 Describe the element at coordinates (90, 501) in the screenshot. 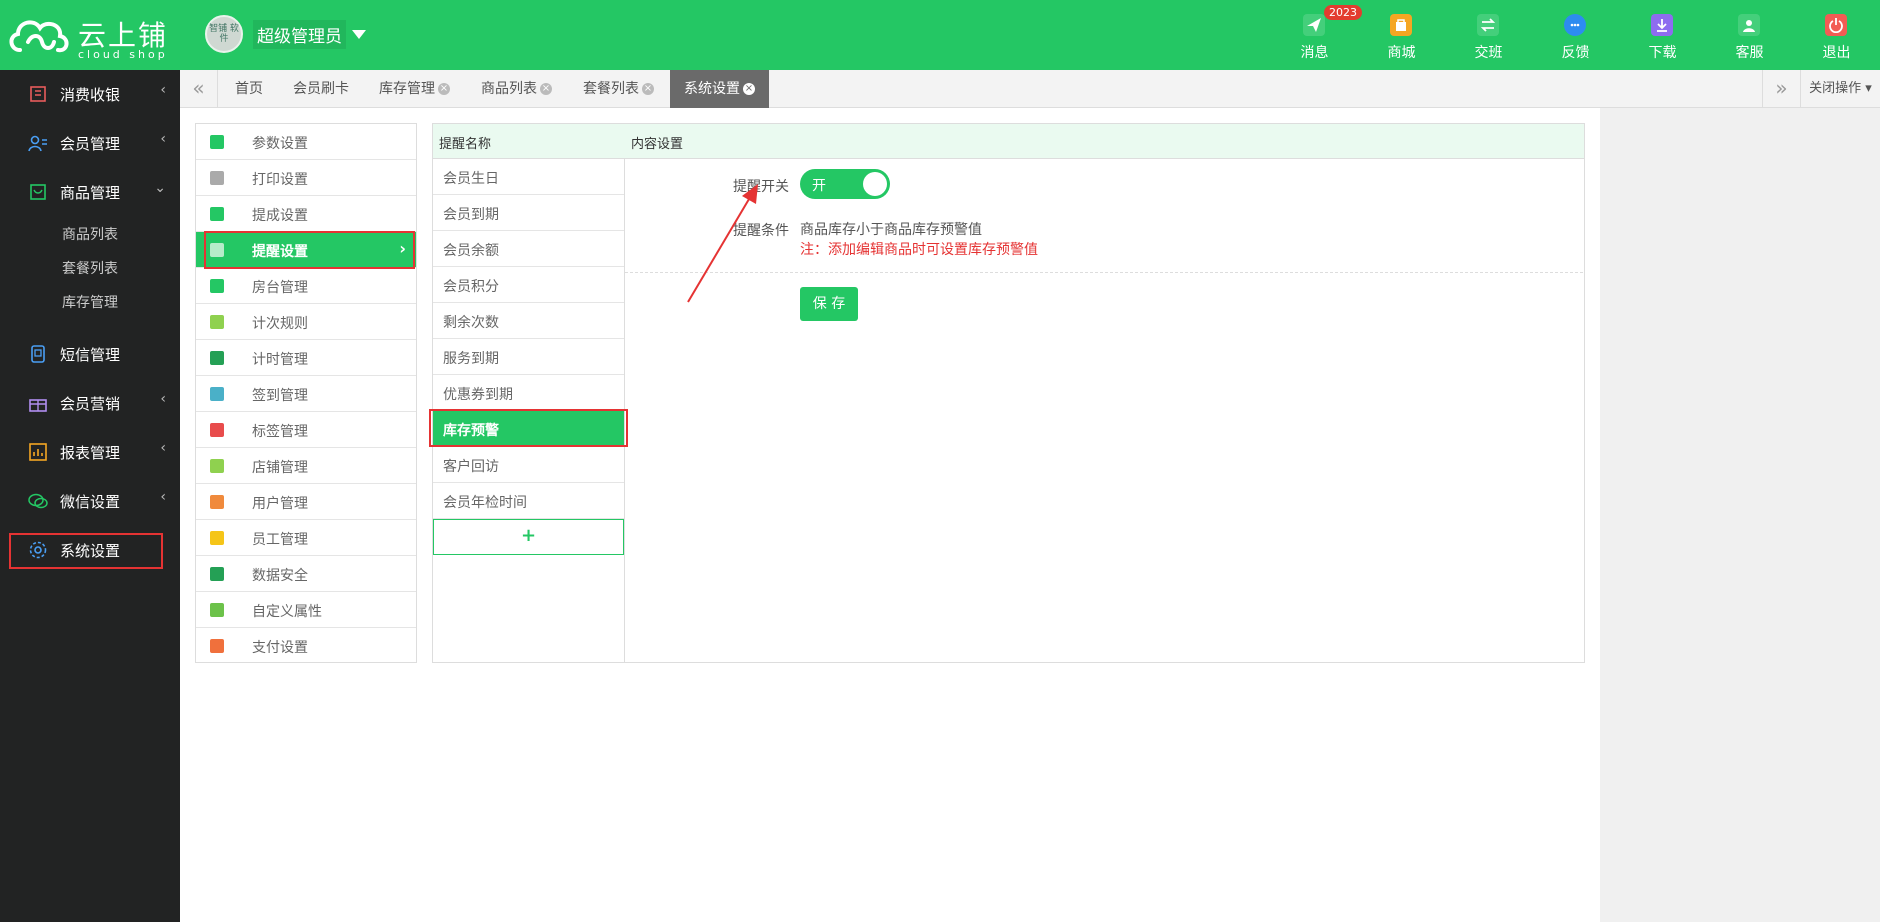

I see `sidebar-item-wechat: 微信设置 ‹` at that location.